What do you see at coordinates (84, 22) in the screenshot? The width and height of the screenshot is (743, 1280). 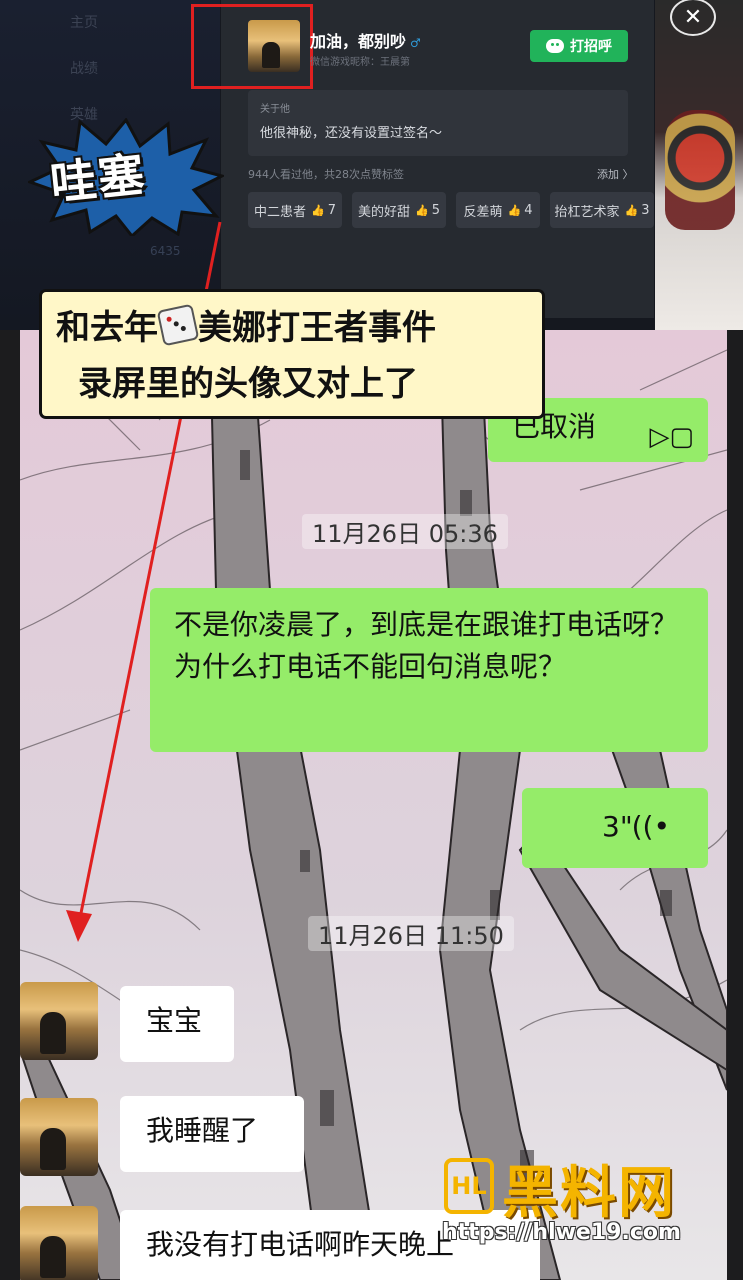 I see `side-menu-item: 主页` at bounding box center [84, 22].